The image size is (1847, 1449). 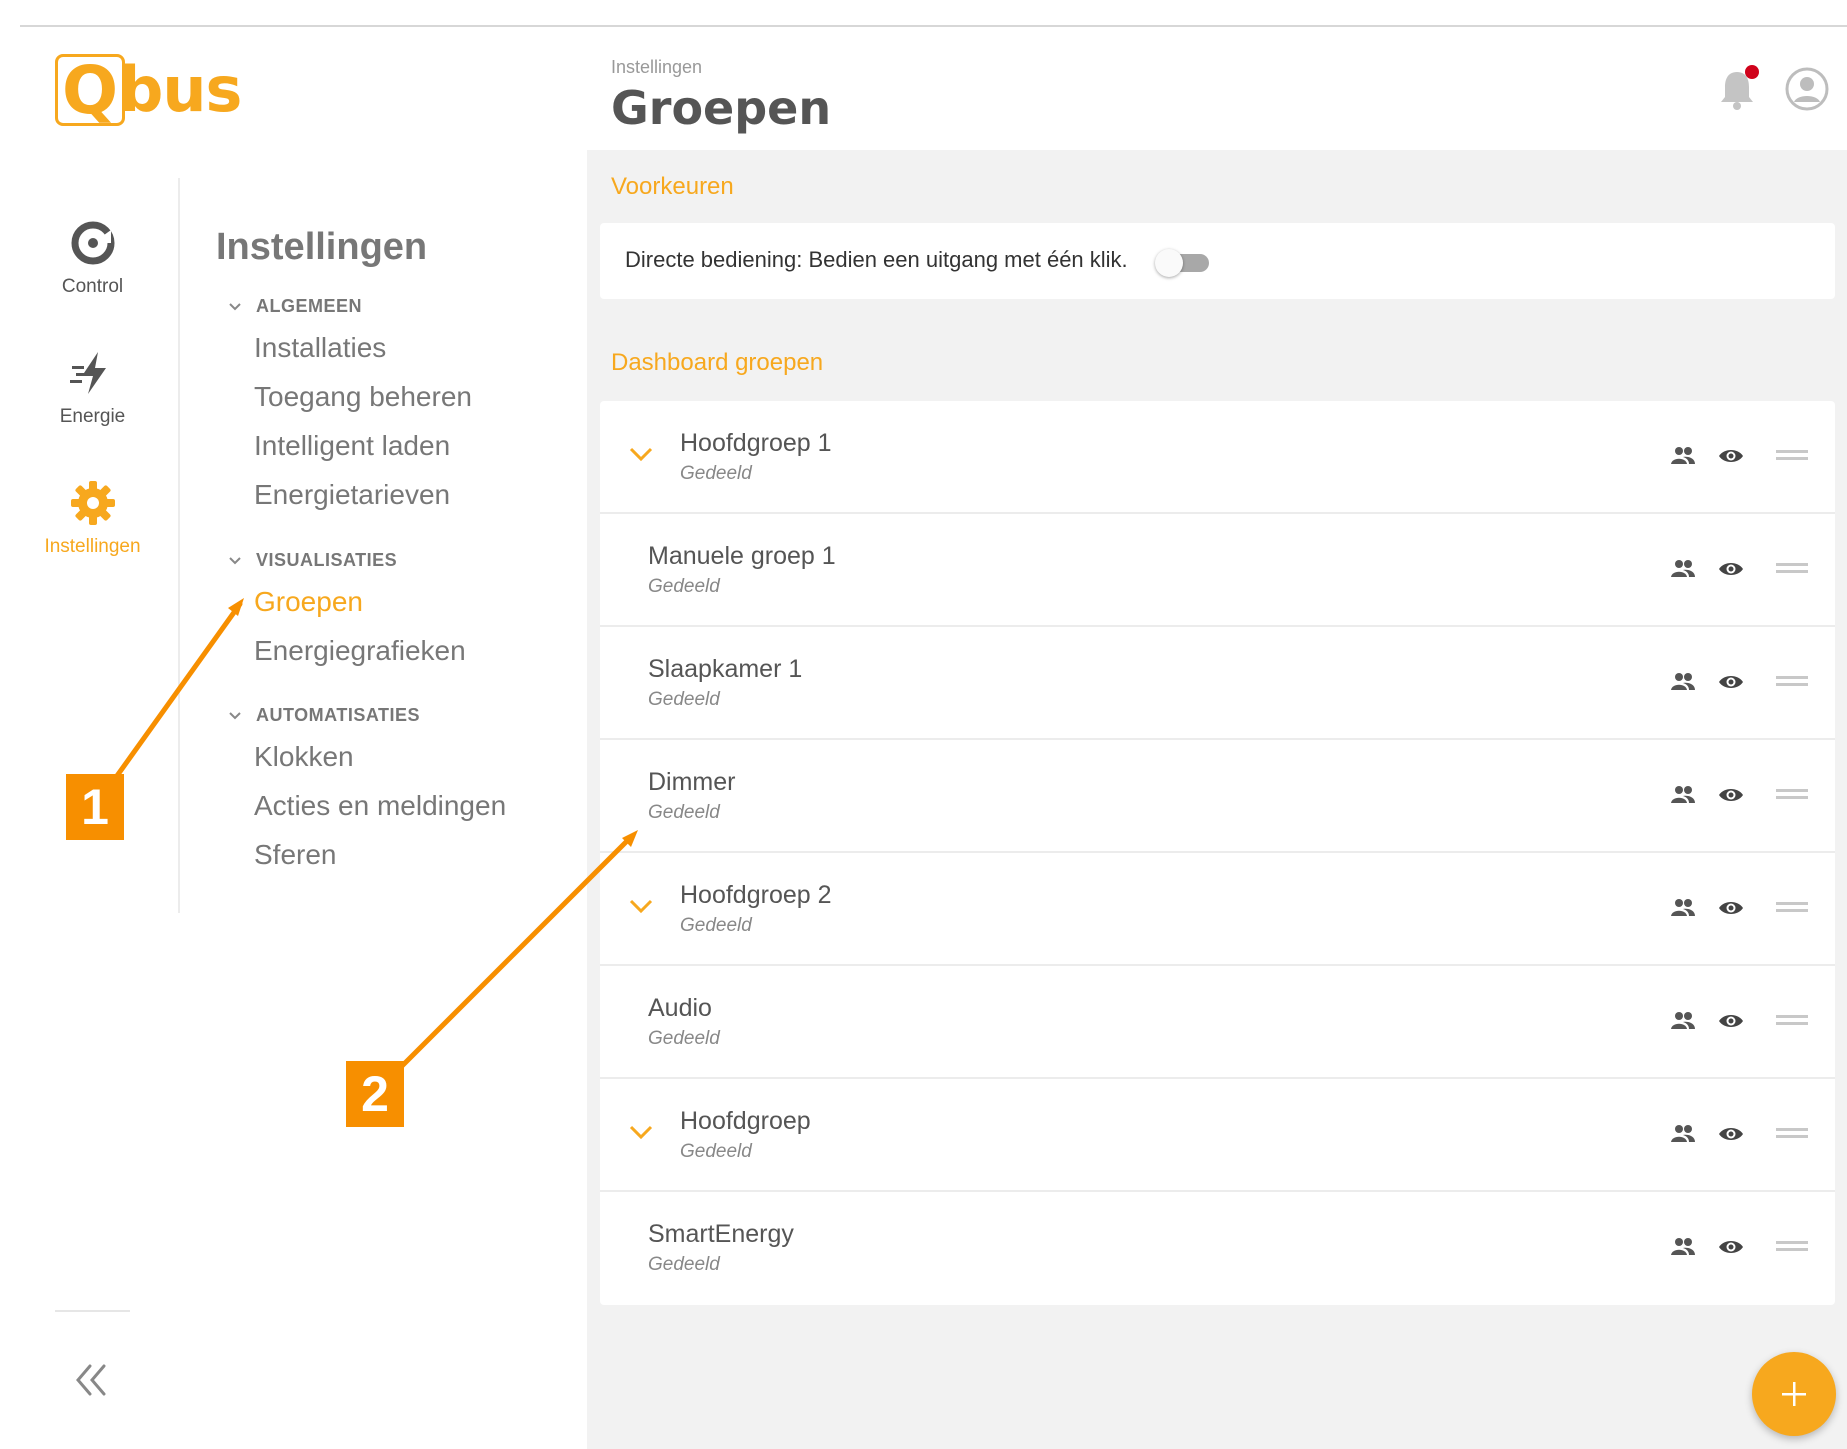 What do you see at coordinates (148, 90) in the screenshot?
I see `qbus-logo: Q bus` at bounding box center [148, 90].